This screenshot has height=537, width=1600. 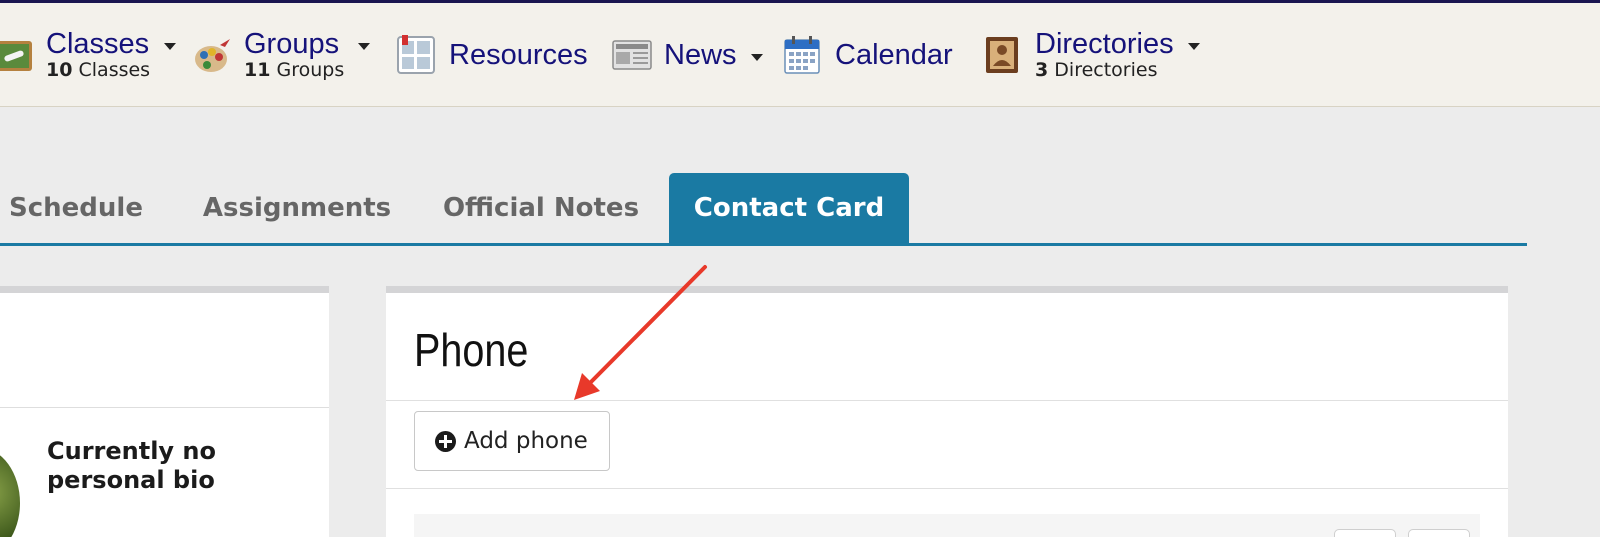 I want to click on calendar-icon, so click(x=803, y=55).